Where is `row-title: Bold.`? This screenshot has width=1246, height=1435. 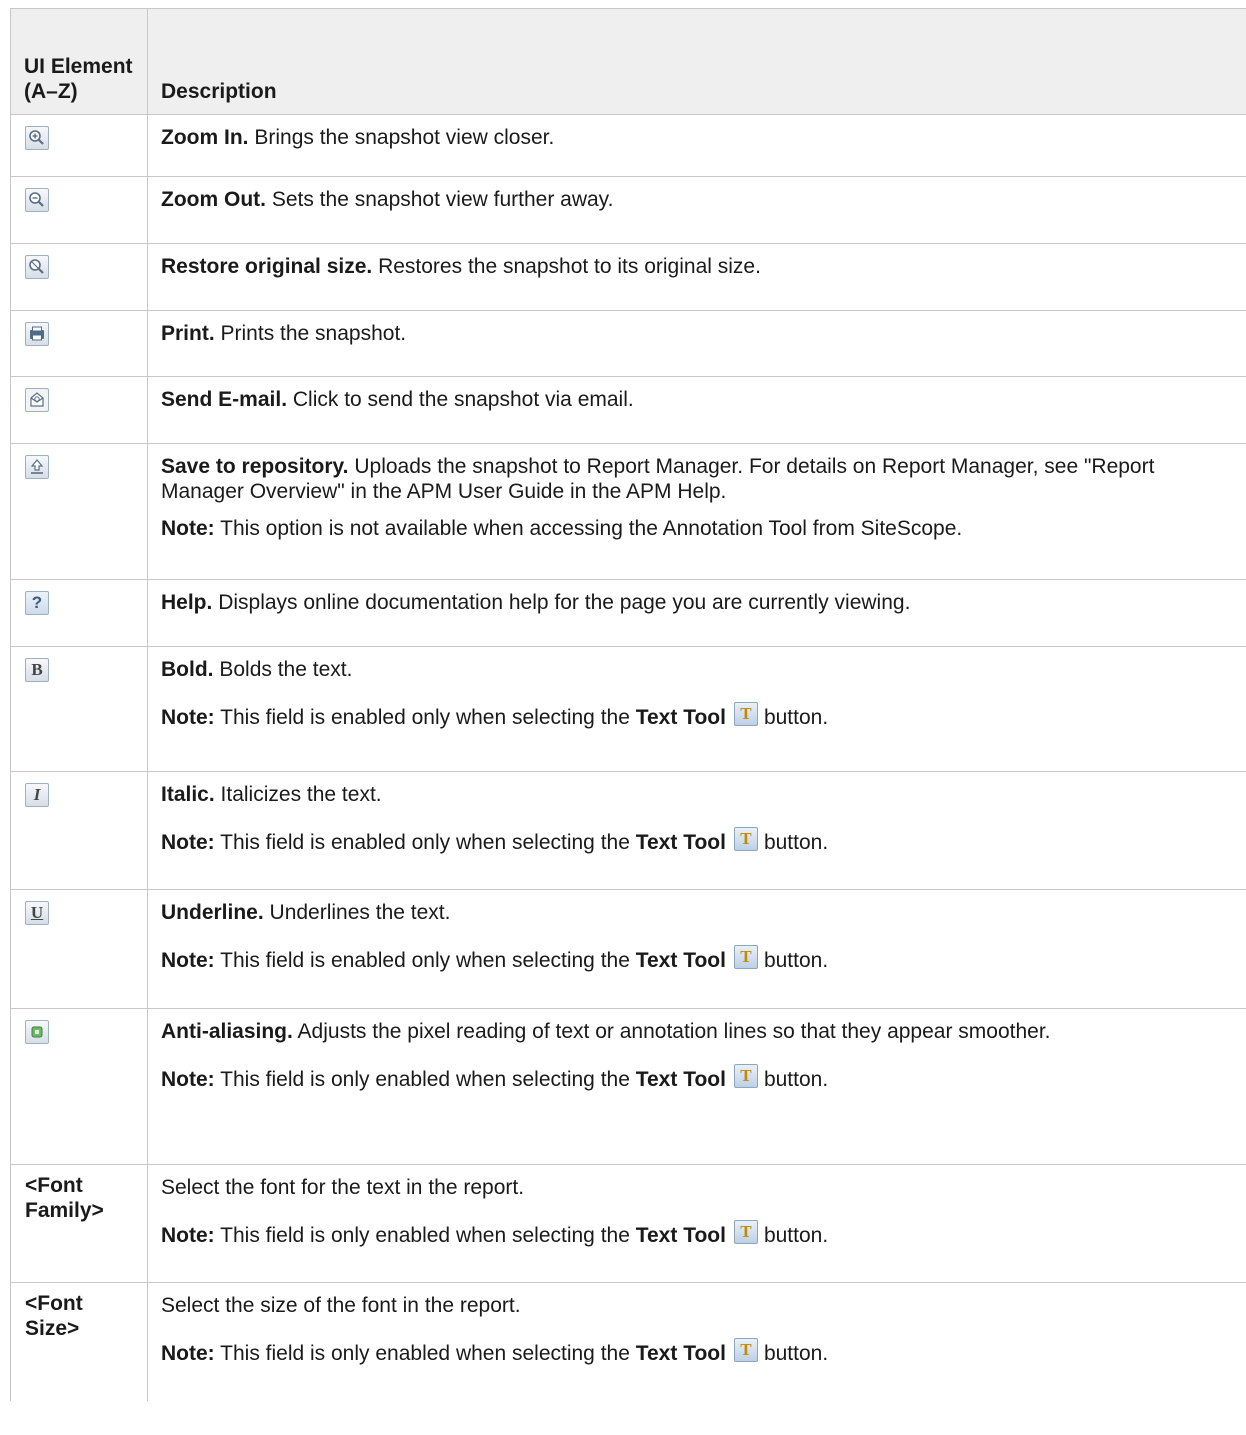
row-title: Bold. is located at coordinates (187, 669).